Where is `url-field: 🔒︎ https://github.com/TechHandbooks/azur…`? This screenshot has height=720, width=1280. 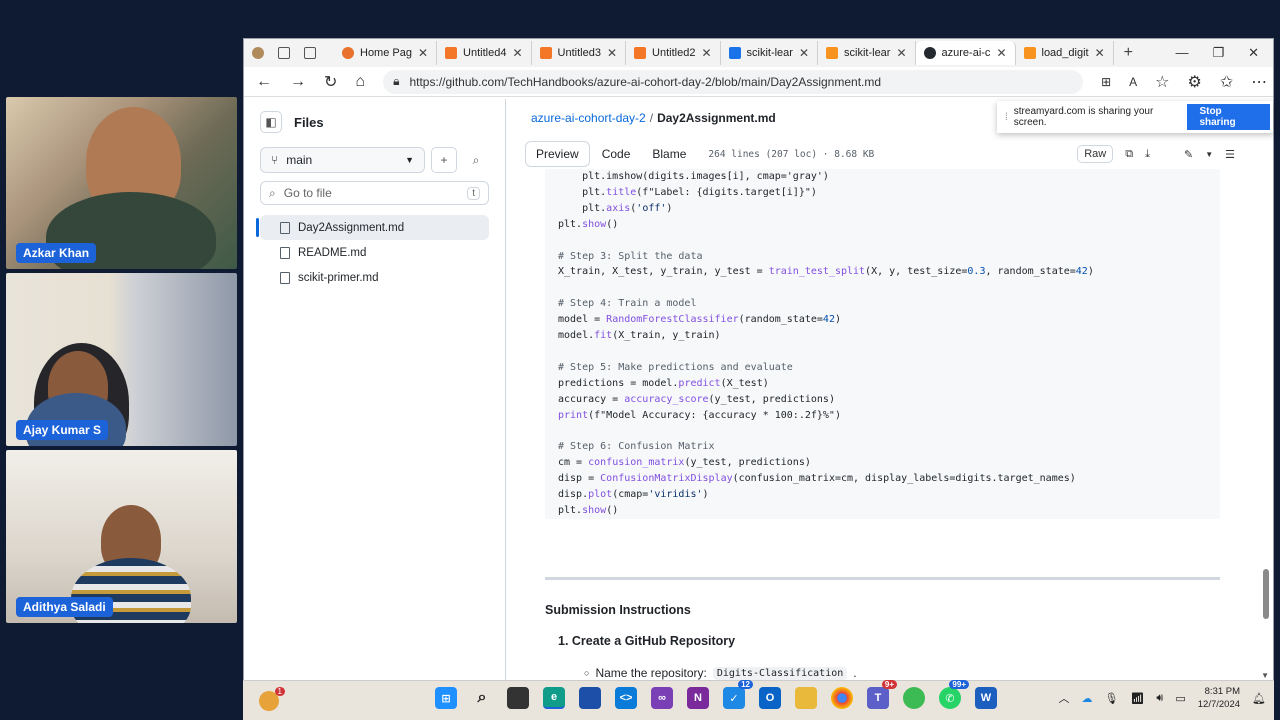
url-field: 🔒︎ https://github.com/TechHandbooks/azur… is located at coordinates (733, 81).